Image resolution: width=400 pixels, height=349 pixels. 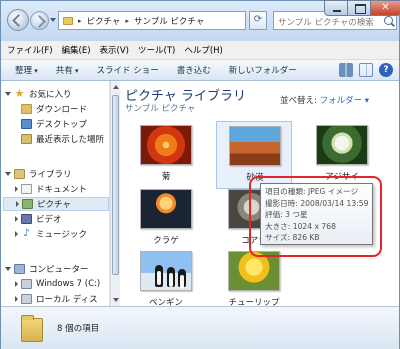 I want to click on nav-music: ♪ ミュージック, so click(x=51, y=234).